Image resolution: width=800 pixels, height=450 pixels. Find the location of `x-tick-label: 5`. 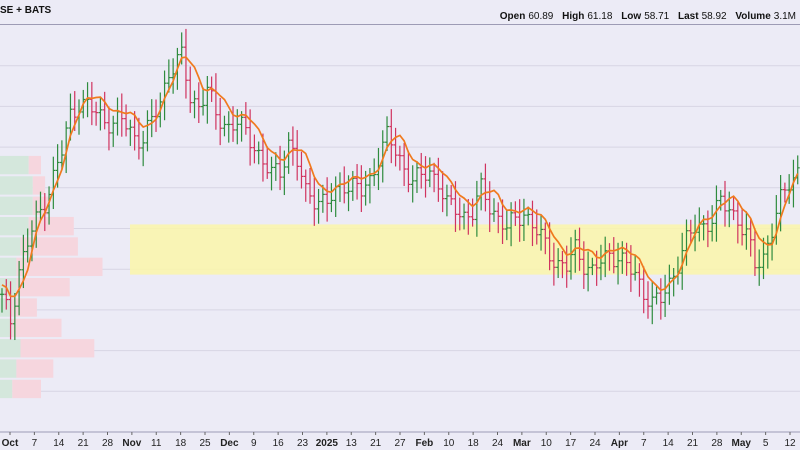

x-tick-label: 5 is located at coordinates (766, 443).